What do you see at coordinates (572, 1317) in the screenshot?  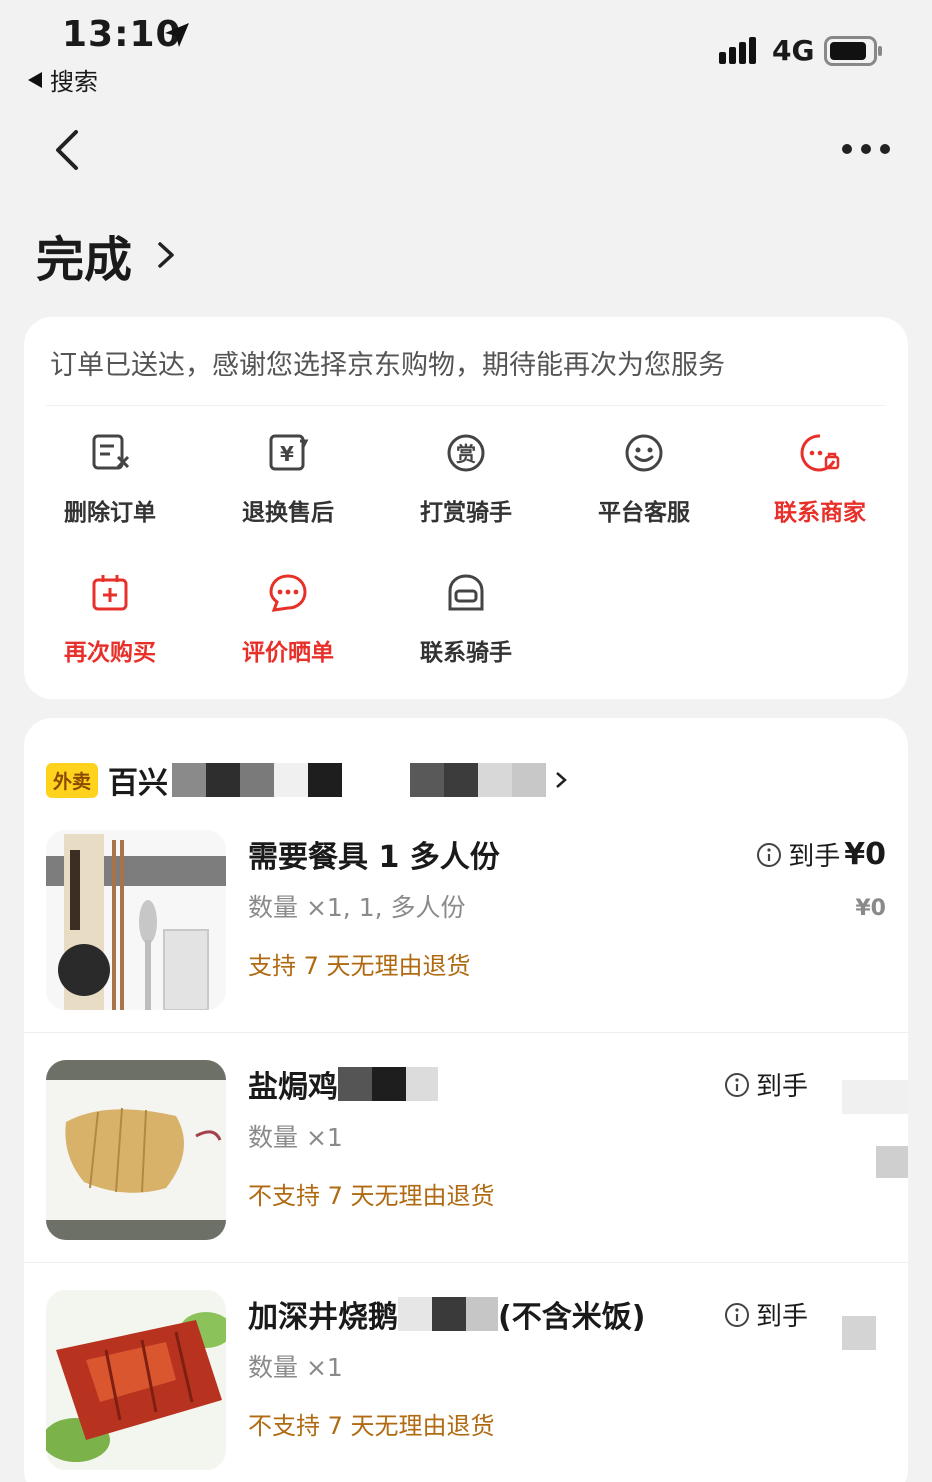 I see `item-name-suffix: (不含米饭)` at bounding box center [572, 1317].